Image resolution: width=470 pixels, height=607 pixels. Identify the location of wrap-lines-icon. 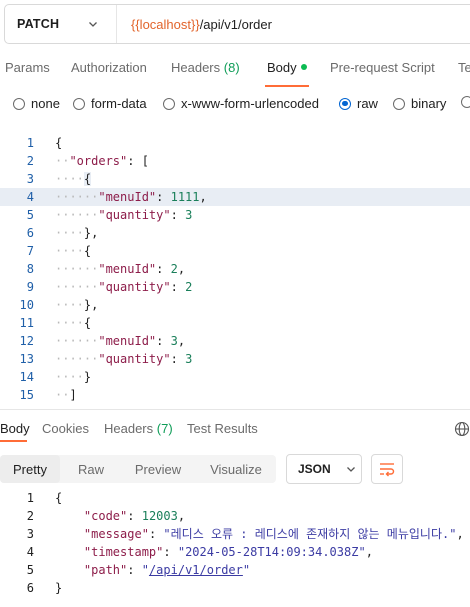
(387, 470).